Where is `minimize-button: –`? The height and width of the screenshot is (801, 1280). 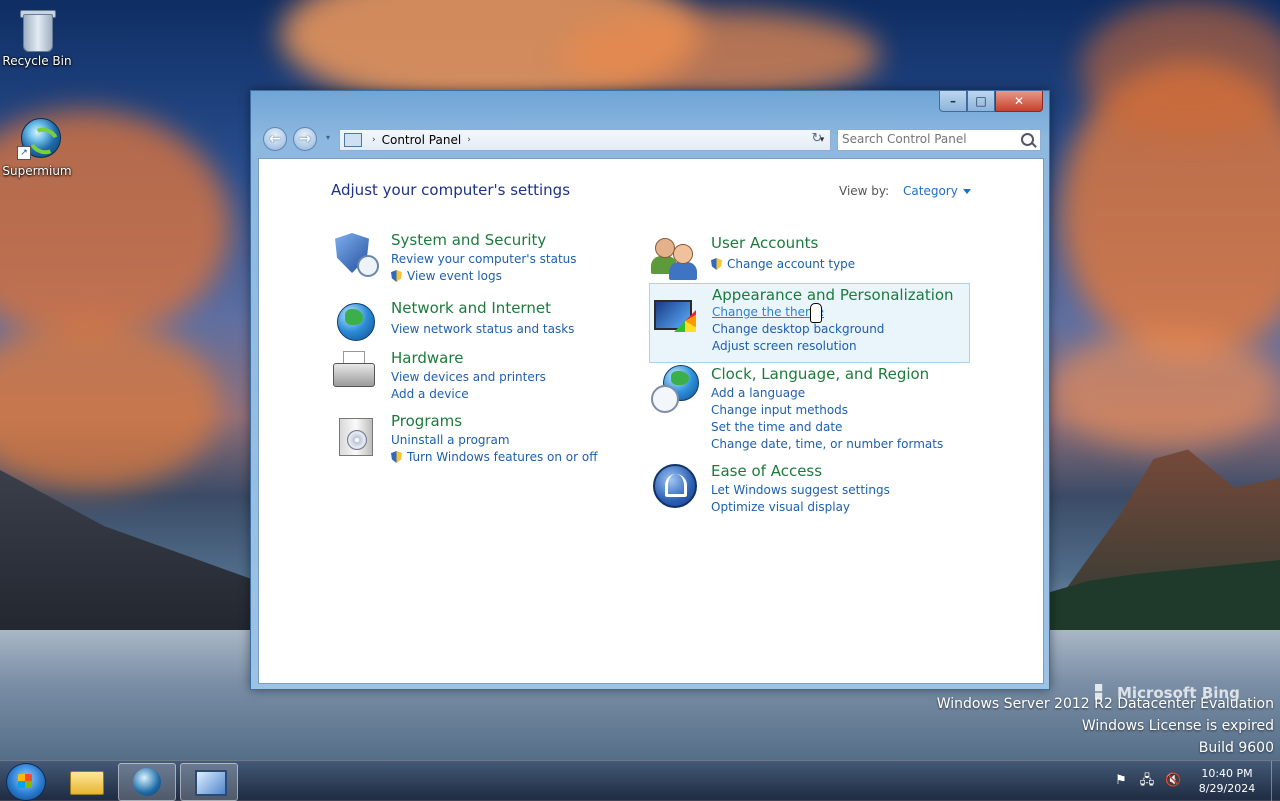 minimize-button: – is located at coordinates (953, 101).